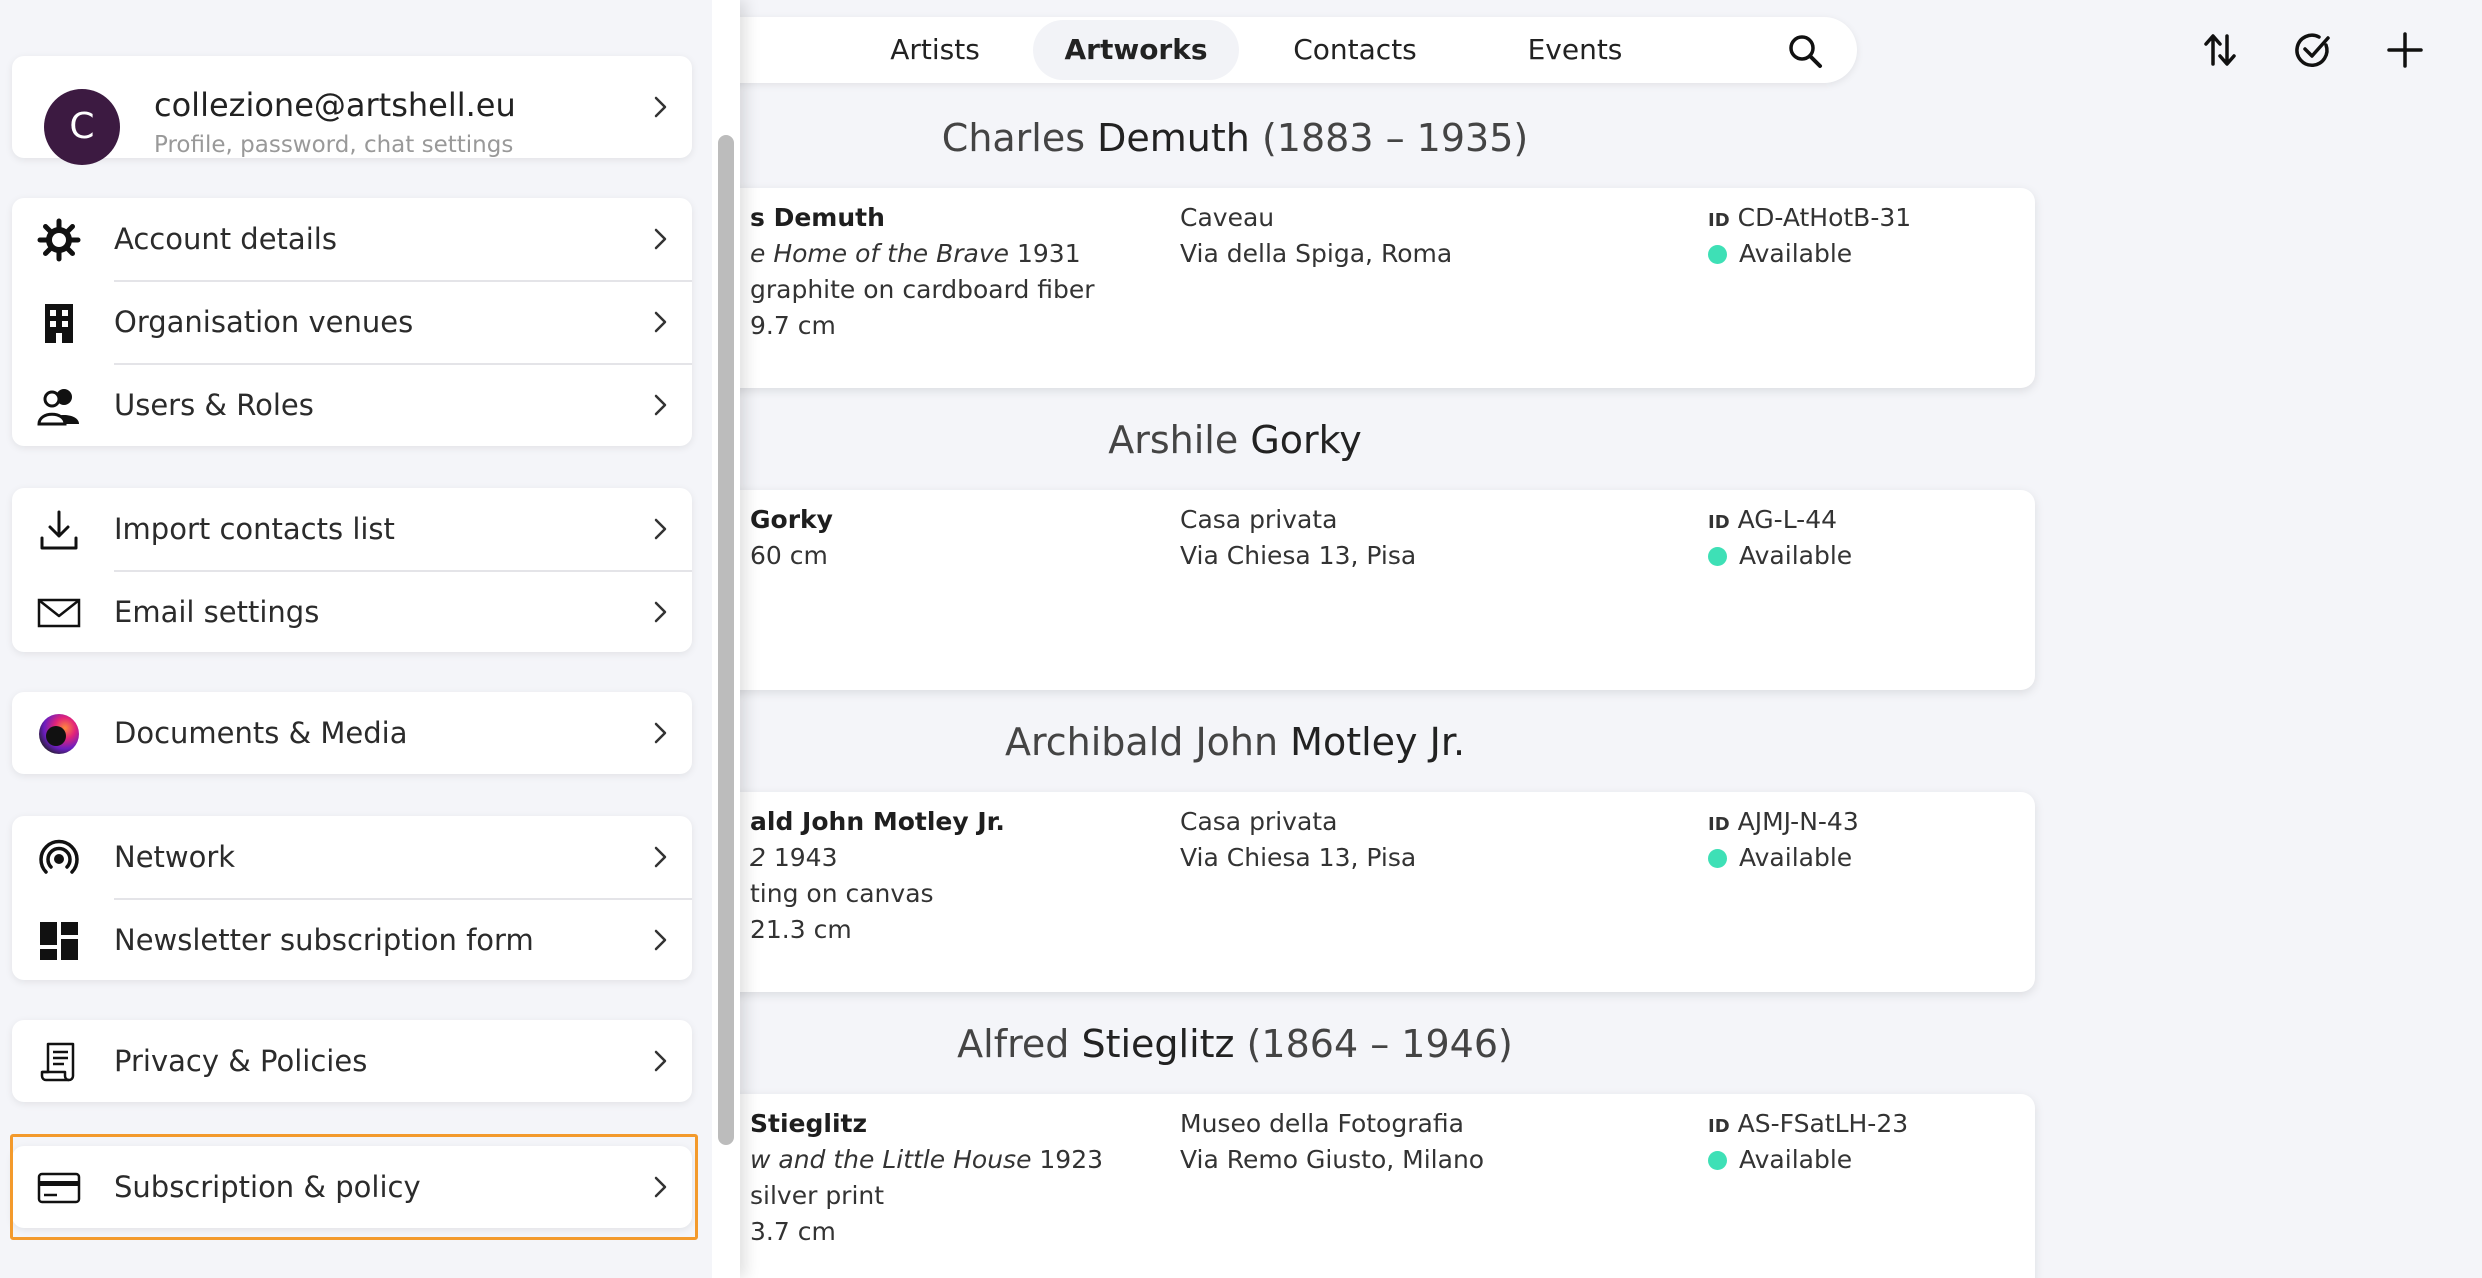 The width and height of the screenshot is (2482, 1278). What do you see at coordinates (334, 145) in the screenshot?
I see `user-subtitle: Profile, password, chat settings` at bounding box center [334, 145].